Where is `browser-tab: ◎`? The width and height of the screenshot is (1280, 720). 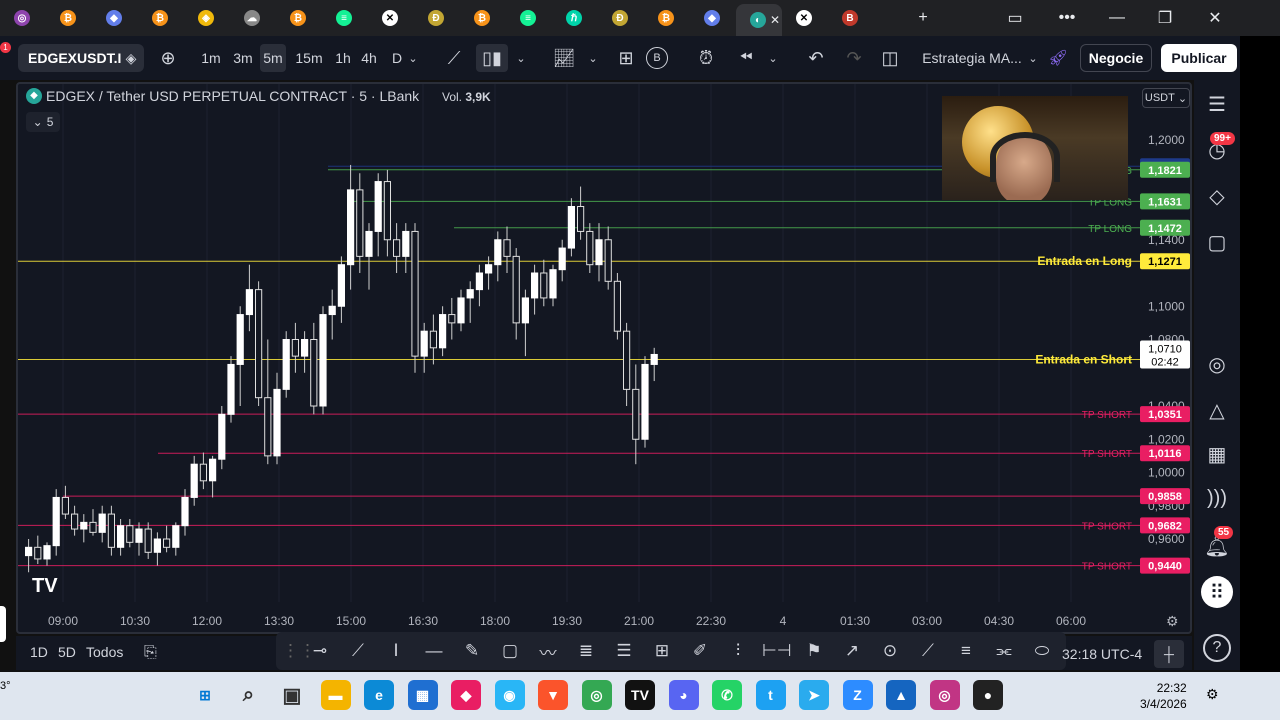 browser-tab: ◎ is located at coordinates (23, 18).